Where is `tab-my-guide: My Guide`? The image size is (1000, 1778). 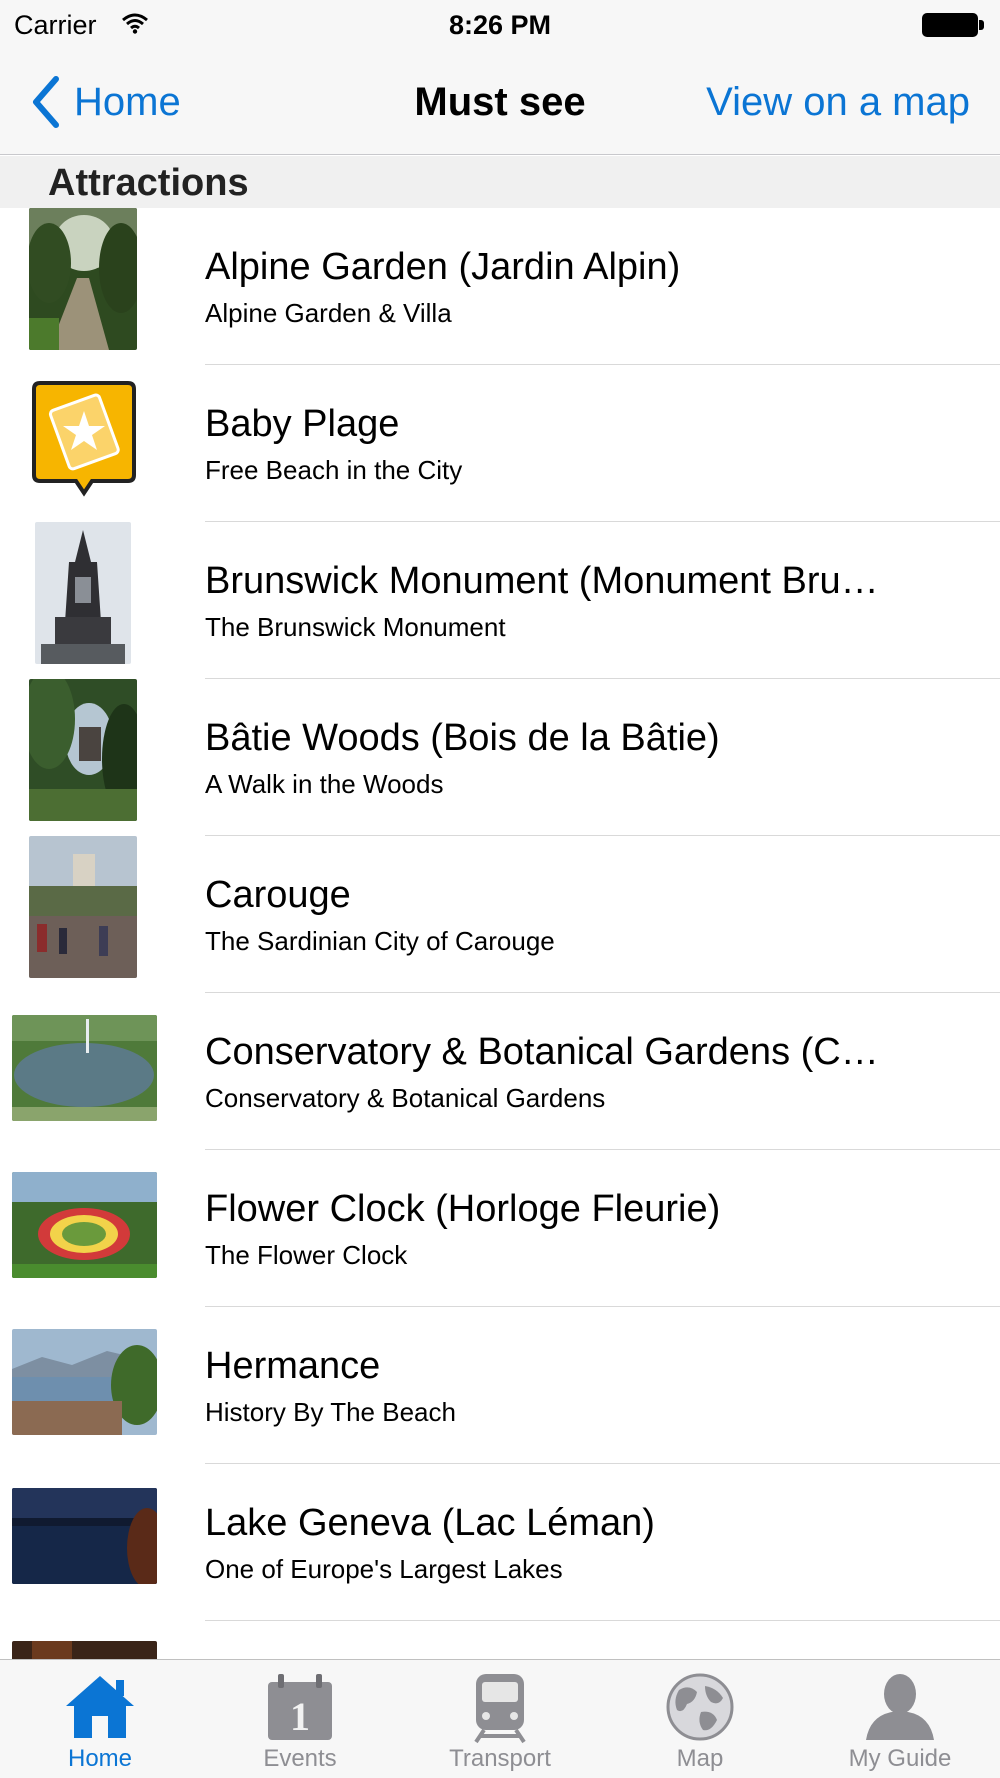 tab-my-guide: My Guide is located at coordinates (900, 1719).